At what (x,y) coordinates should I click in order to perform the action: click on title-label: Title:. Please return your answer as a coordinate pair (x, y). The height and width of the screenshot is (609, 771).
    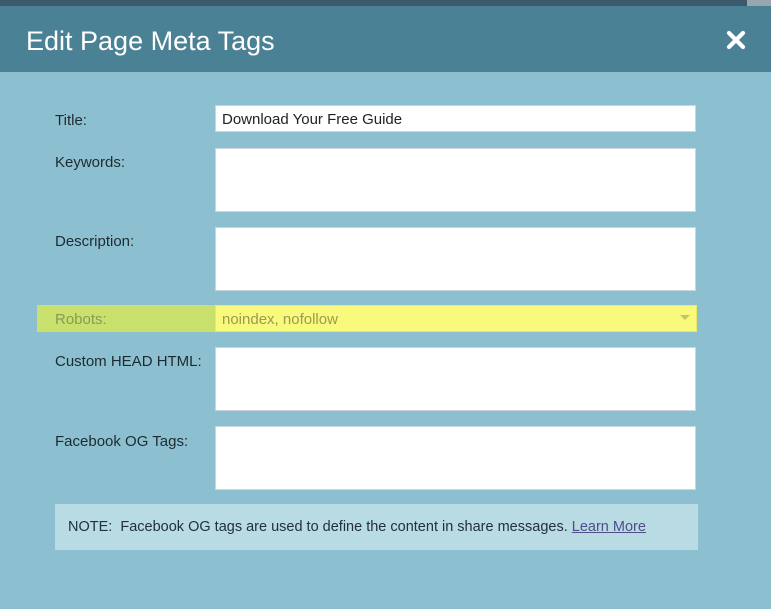
    Looking at the image, I should click on (71, 120).